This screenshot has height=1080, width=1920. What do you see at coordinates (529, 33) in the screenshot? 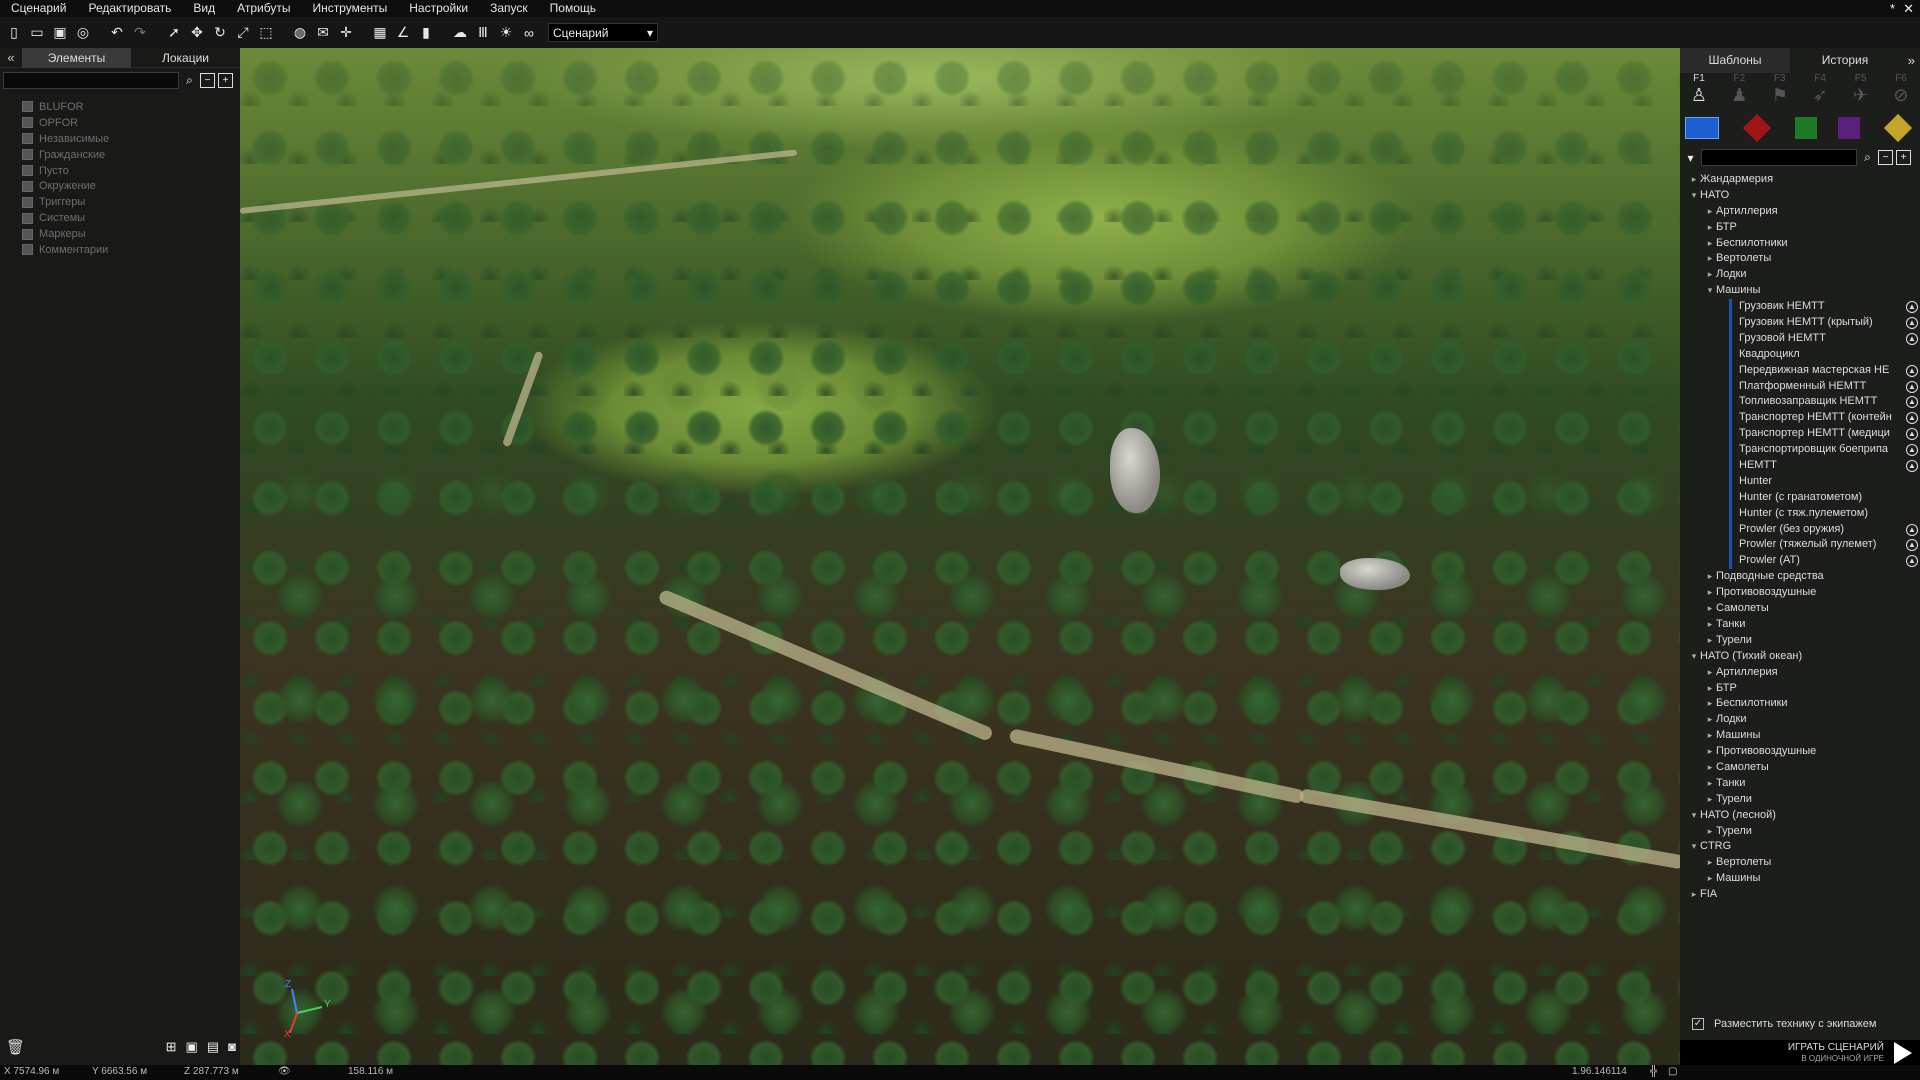
I see `binoculars-icon: ∞` at bounding box center [529, 33].